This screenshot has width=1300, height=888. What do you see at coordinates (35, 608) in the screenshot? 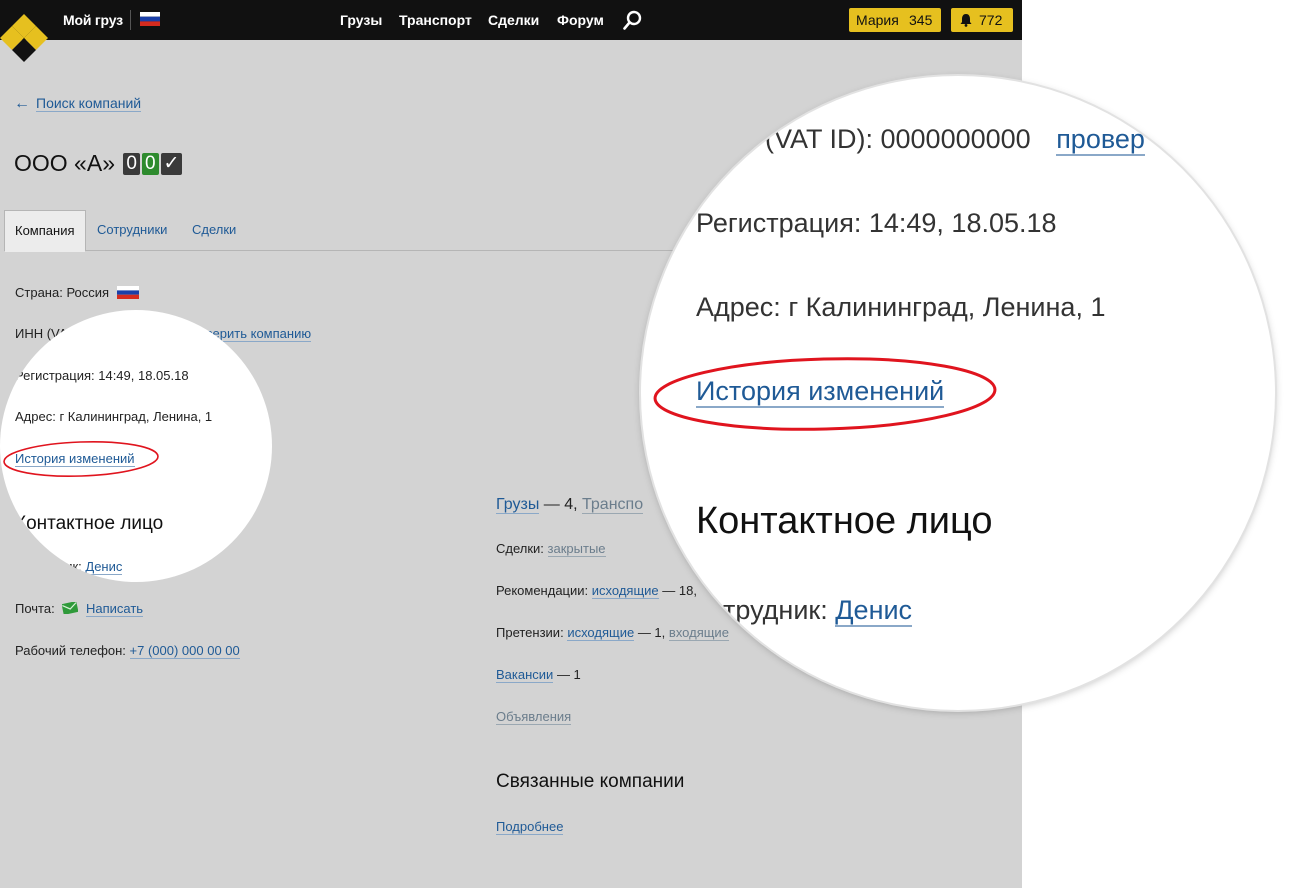
I see `mail-label: Почта:` at bounding box center [35, 608].